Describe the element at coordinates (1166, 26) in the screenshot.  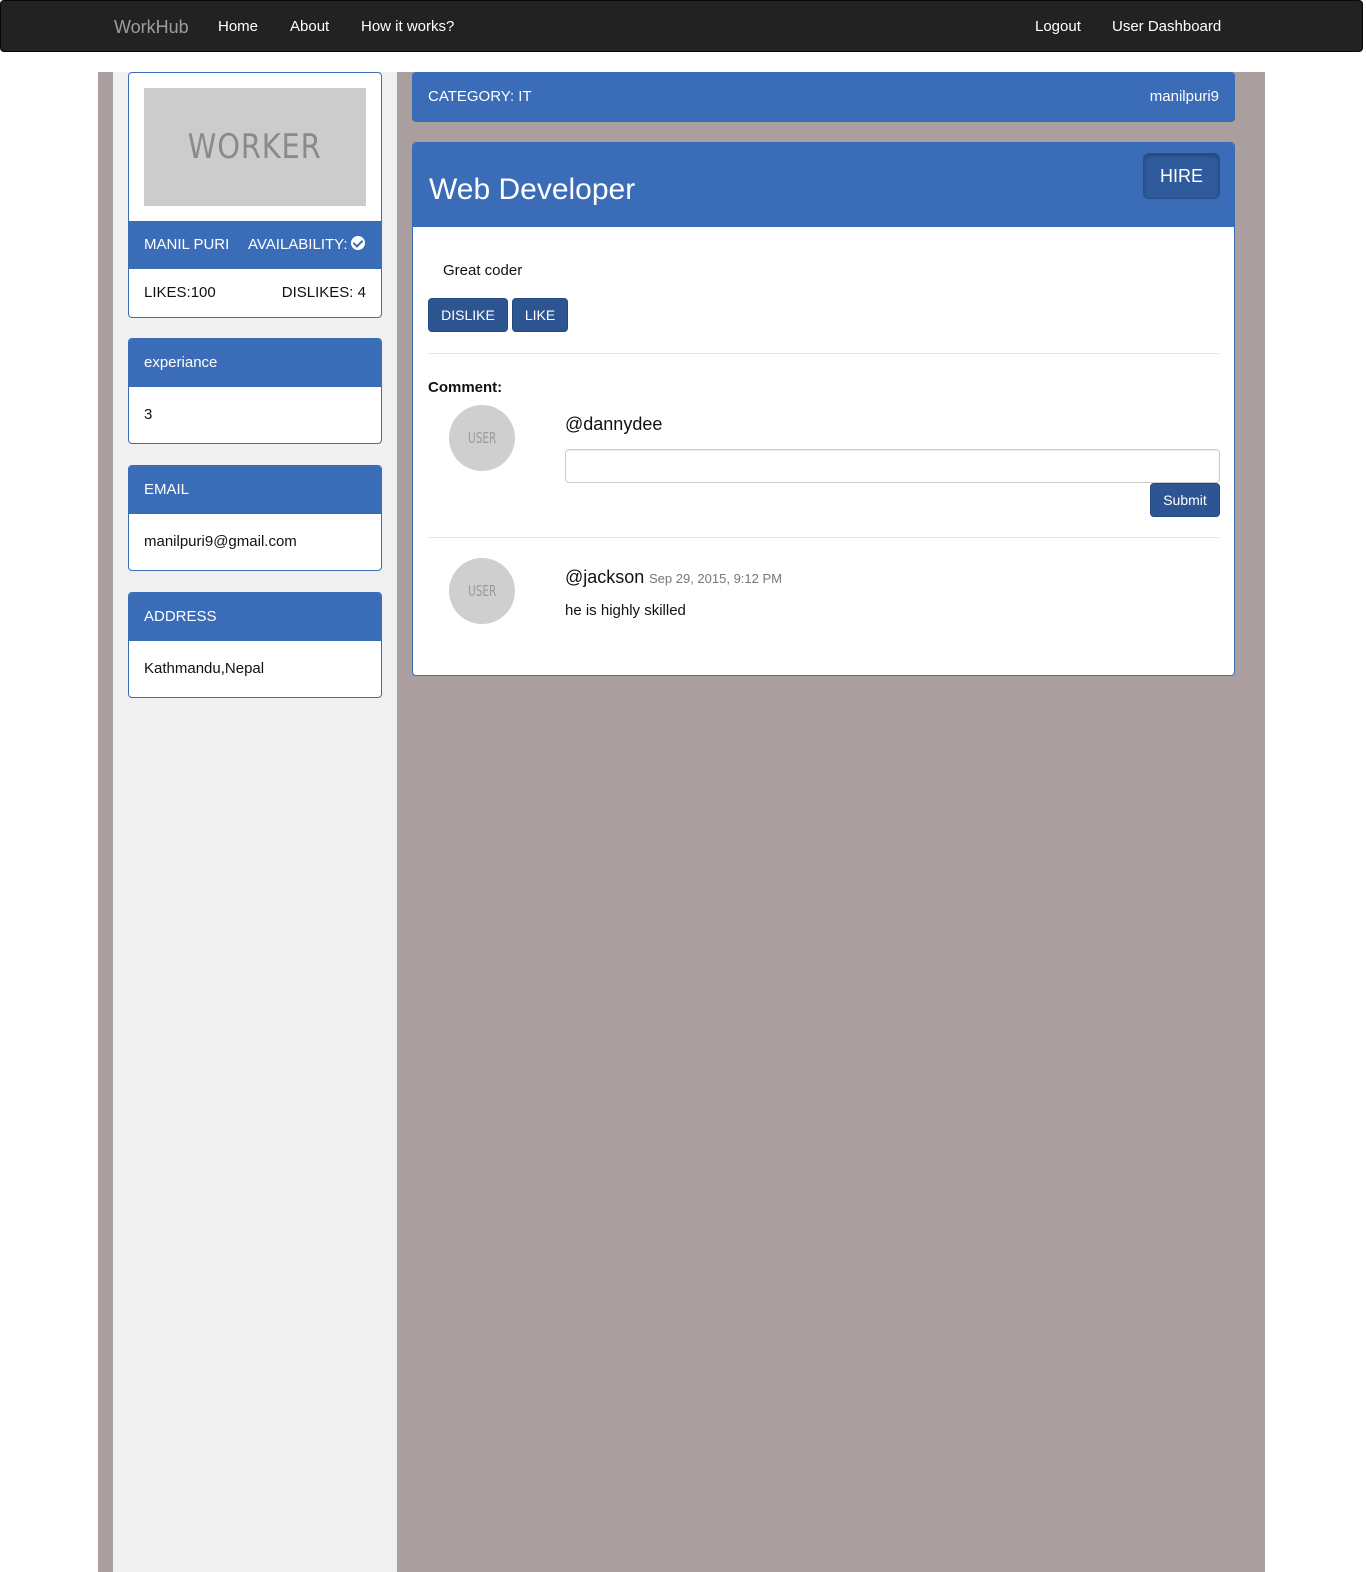
I see `nav-user-dashboard: User Dashboard` at that location.